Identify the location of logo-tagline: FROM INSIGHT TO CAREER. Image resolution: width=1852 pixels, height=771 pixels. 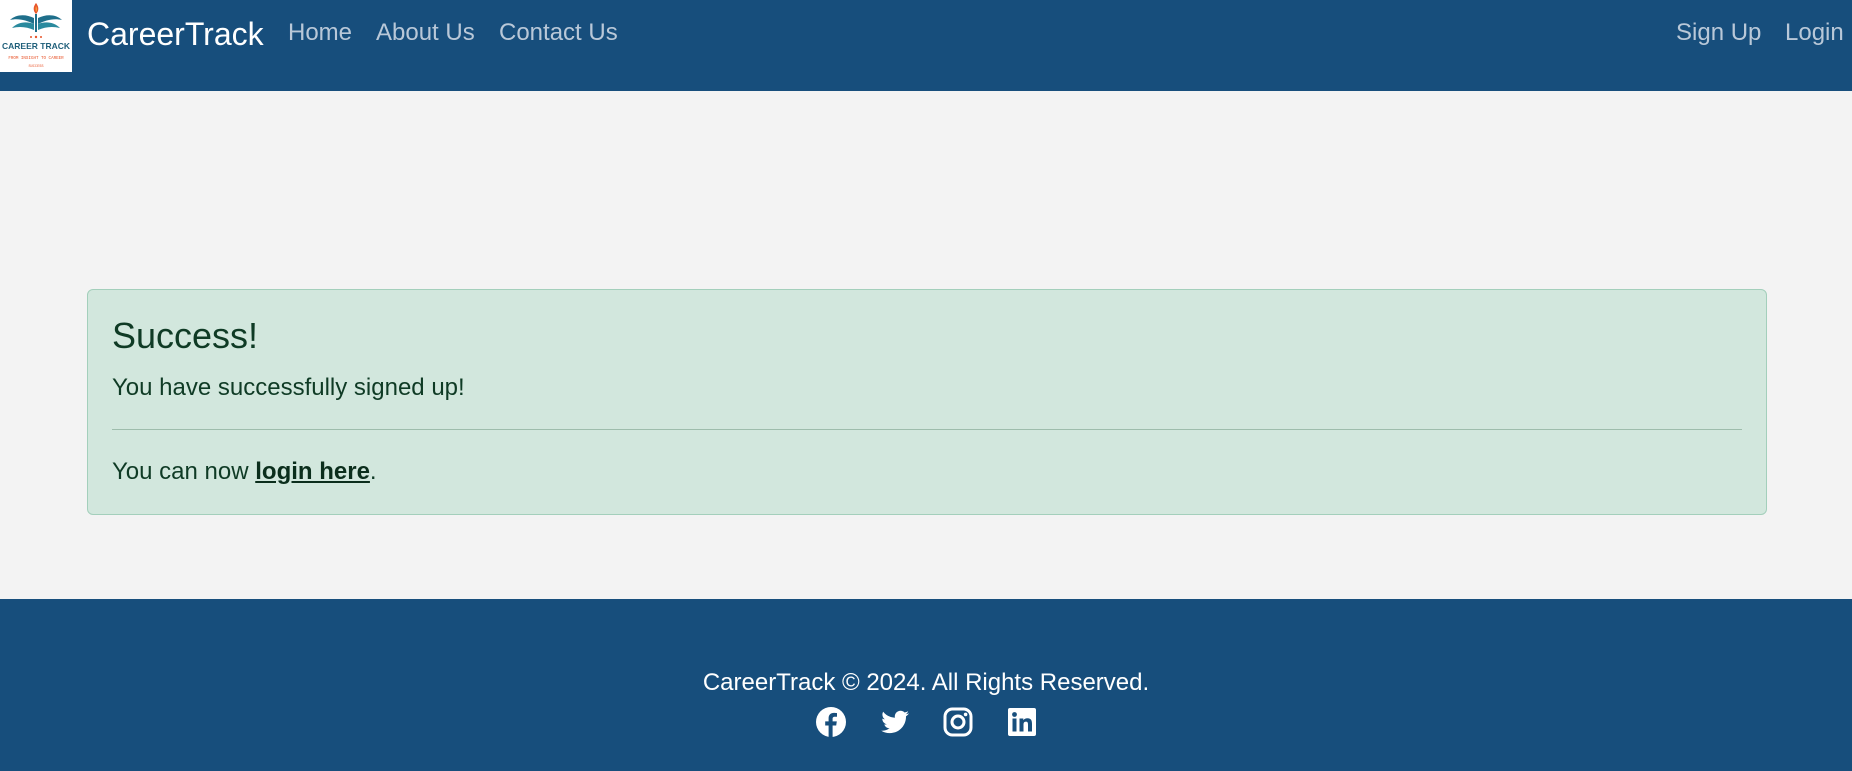
(36, 59).